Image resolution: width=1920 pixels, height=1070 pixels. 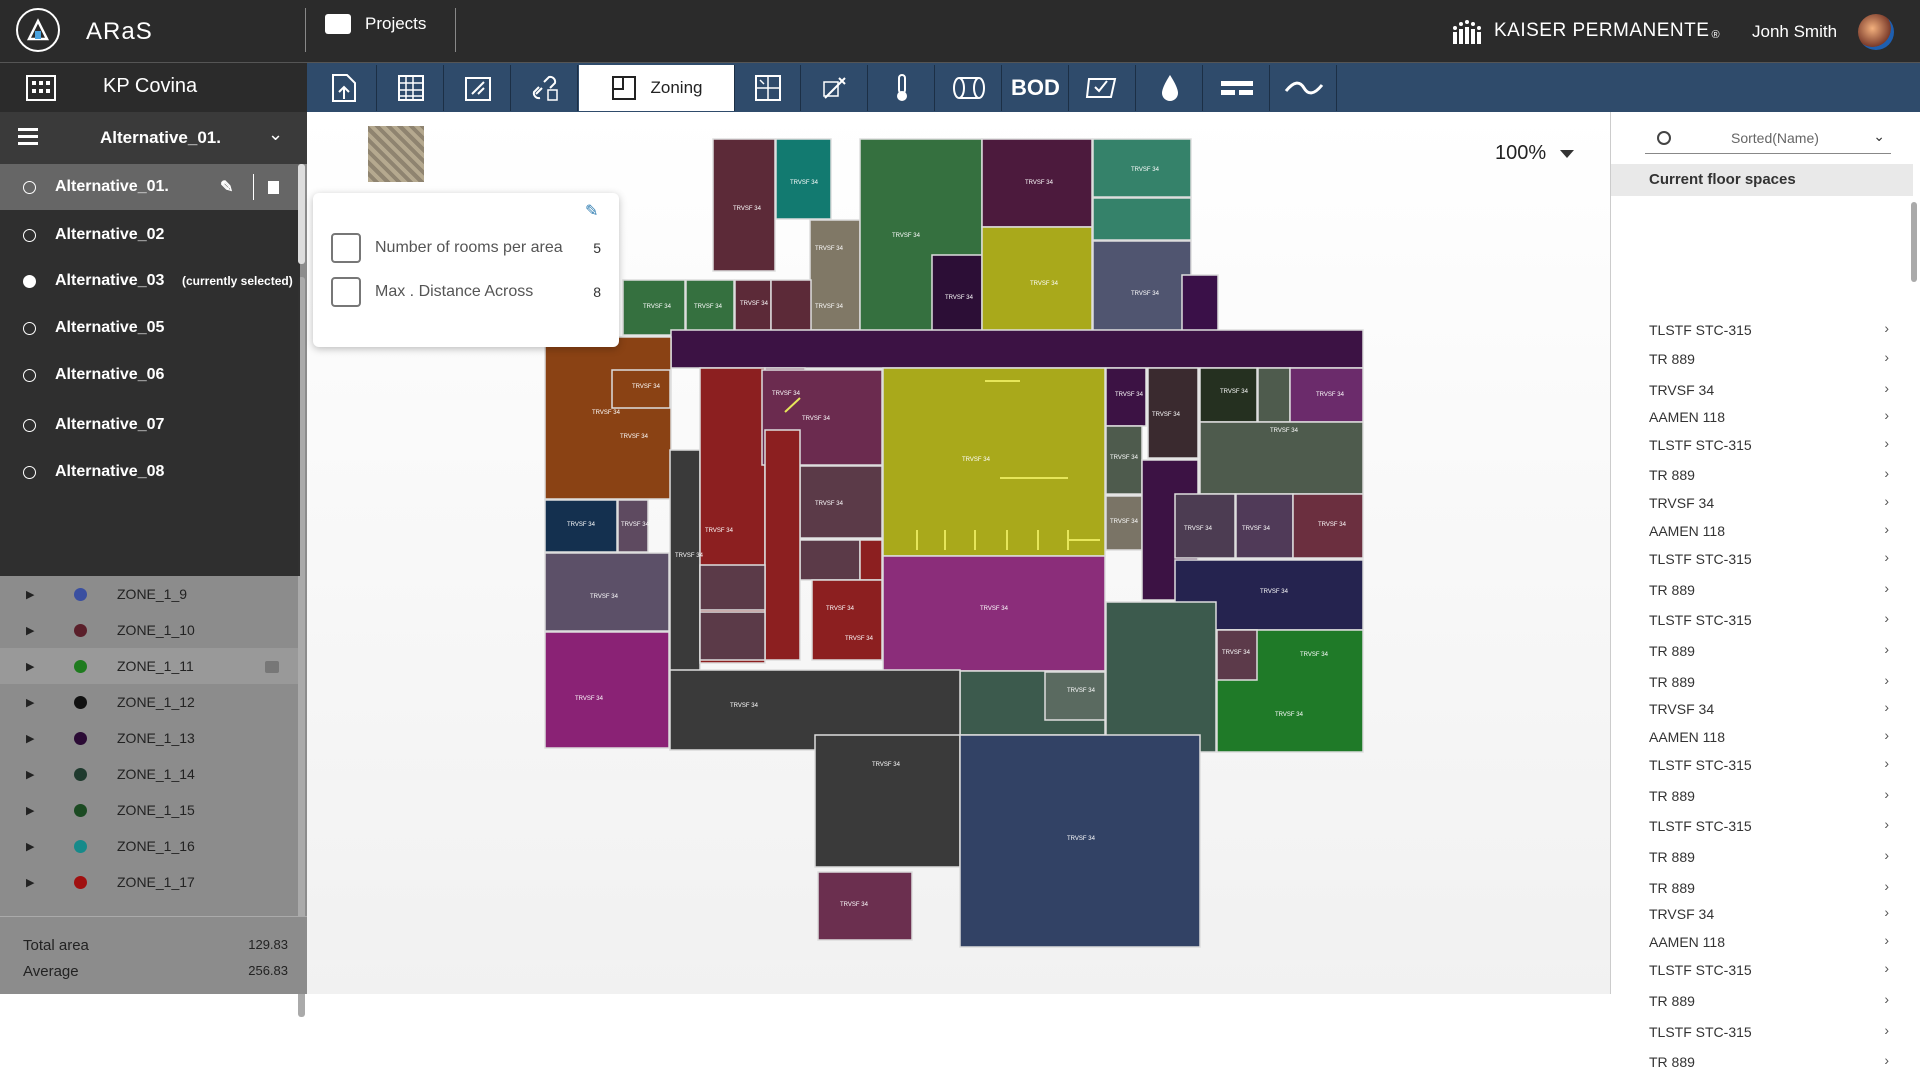 I want to click on max-distance-label: Max . Distance Across, so click(x=454, y=291).